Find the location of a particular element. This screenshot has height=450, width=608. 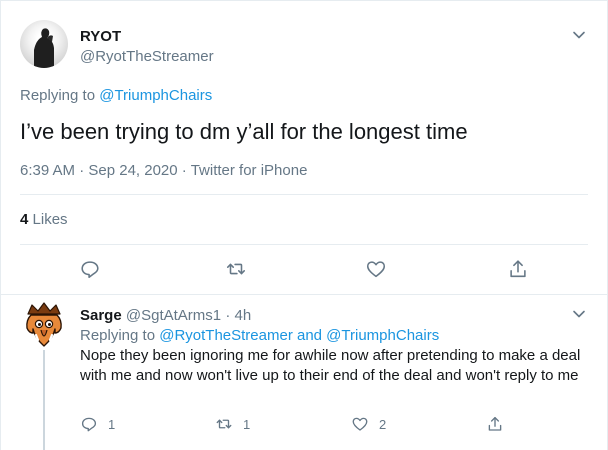

reply-time: 4h is located at coordinates (242, 315).